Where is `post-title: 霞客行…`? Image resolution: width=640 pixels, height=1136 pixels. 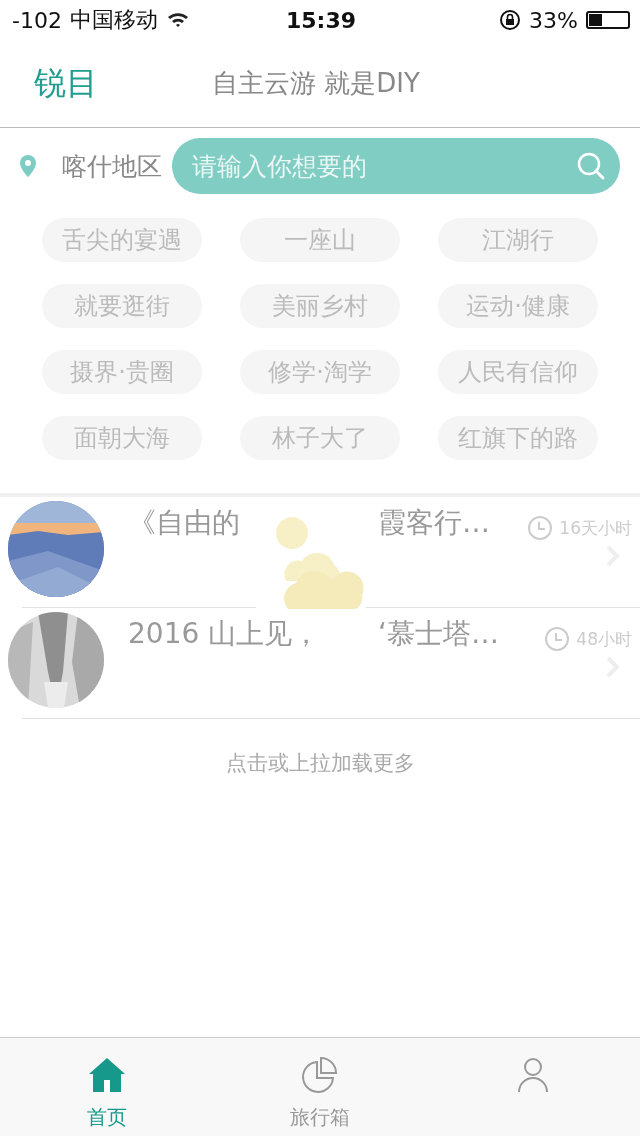 post-title: 霞客行… is located at coordinates (434, 523).